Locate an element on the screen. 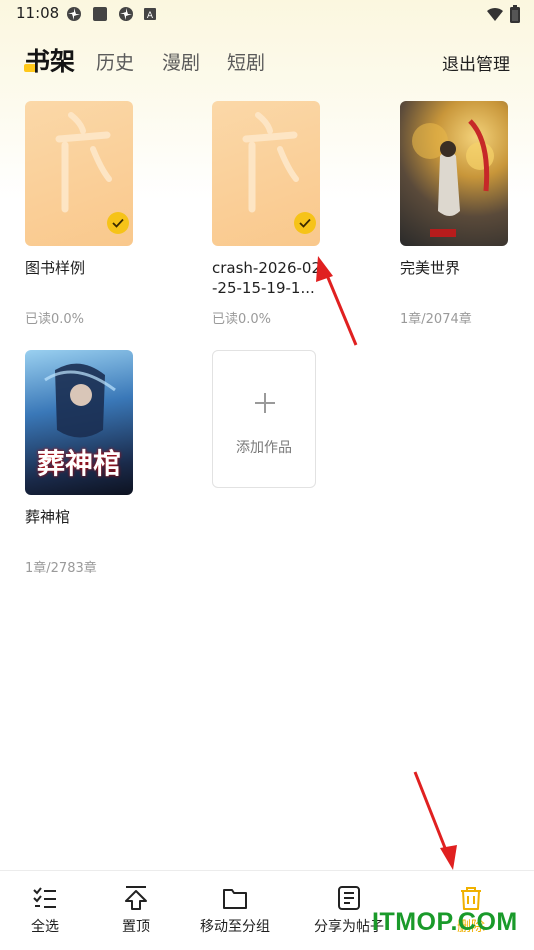 Image resolution: width=534 pixels, height=950 pixels. plus-icon is located at coordinates (265, 403).